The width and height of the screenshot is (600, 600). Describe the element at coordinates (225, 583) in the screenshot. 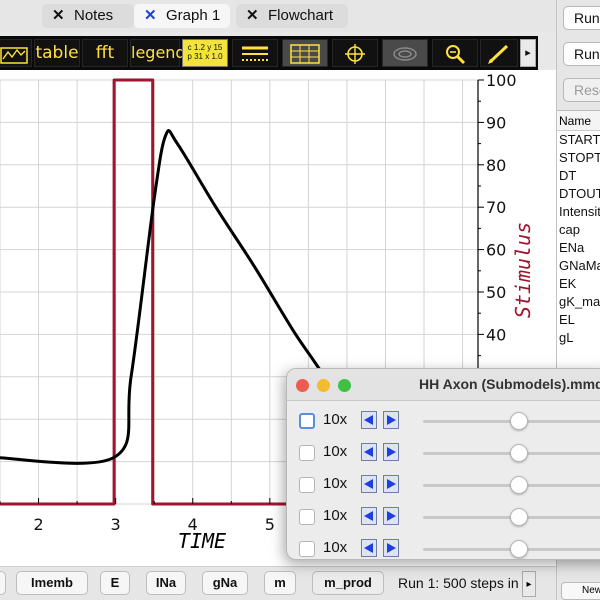

I see `variable-button-gna: gNa` at that location.